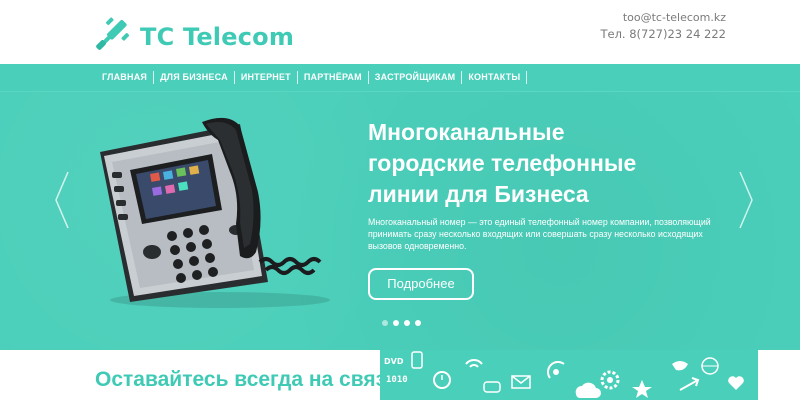  I want to click on heart-icon, so click(736, 383).